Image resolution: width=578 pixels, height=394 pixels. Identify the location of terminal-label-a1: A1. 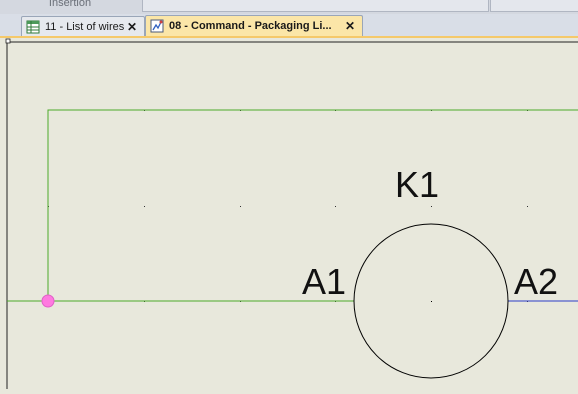
(324, 281).